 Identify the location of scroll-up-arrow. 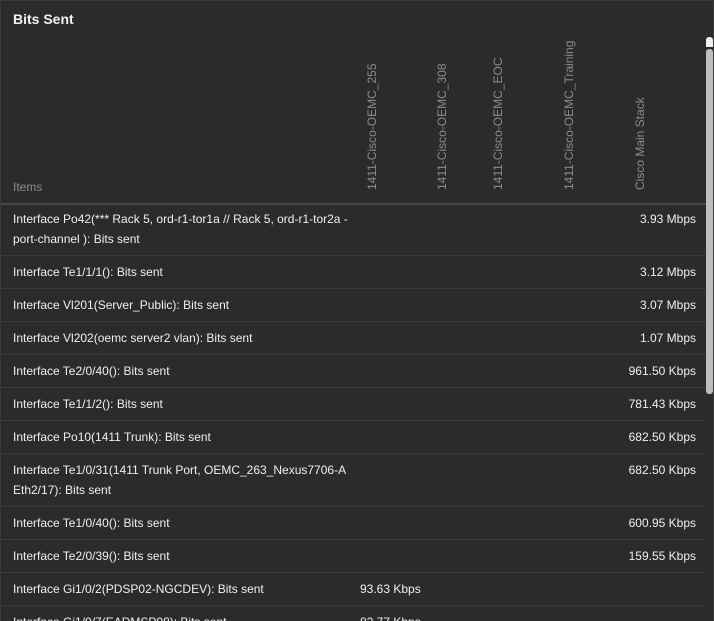
(709, 42).